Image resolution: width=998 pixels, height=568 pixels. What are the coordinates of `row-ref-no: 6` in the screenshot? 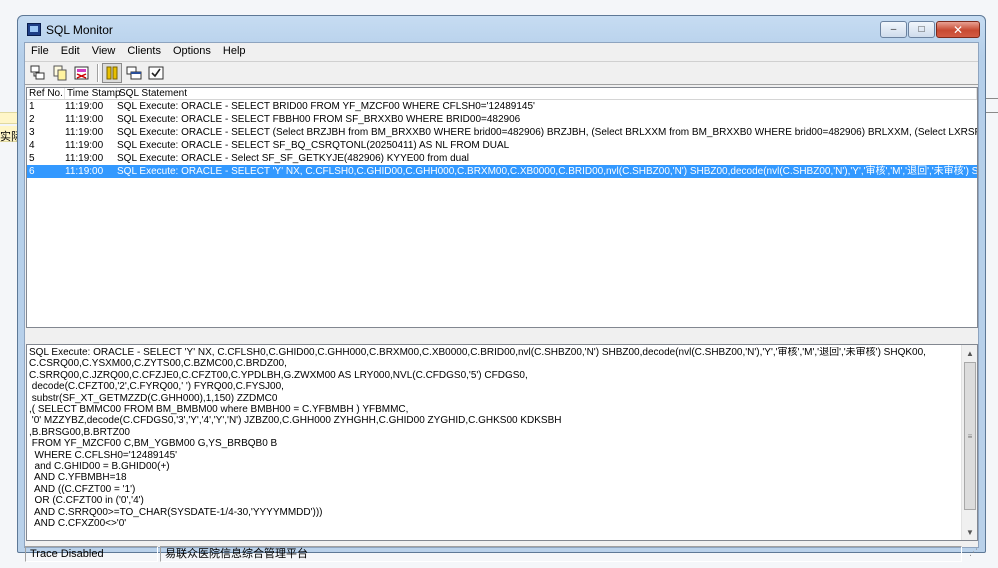 It's located at (32, 171).